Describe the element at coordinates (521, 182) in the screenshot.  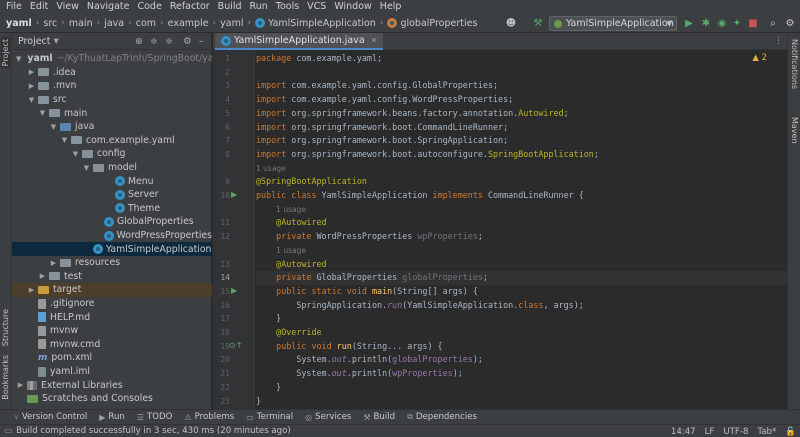
I see `code-line: @SpringBootApplication` at that location.